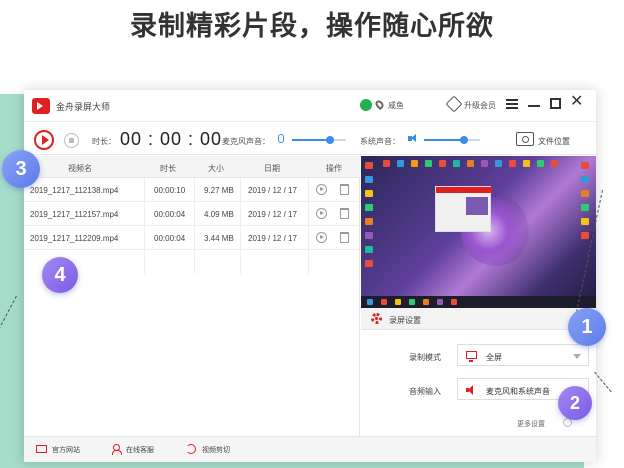 This screenshot has width=624, height=468. What do you see at coordinates (494, 357) in the screenshot?
I see `record-mode-value: 全屏` at bounding box center [494, 357].